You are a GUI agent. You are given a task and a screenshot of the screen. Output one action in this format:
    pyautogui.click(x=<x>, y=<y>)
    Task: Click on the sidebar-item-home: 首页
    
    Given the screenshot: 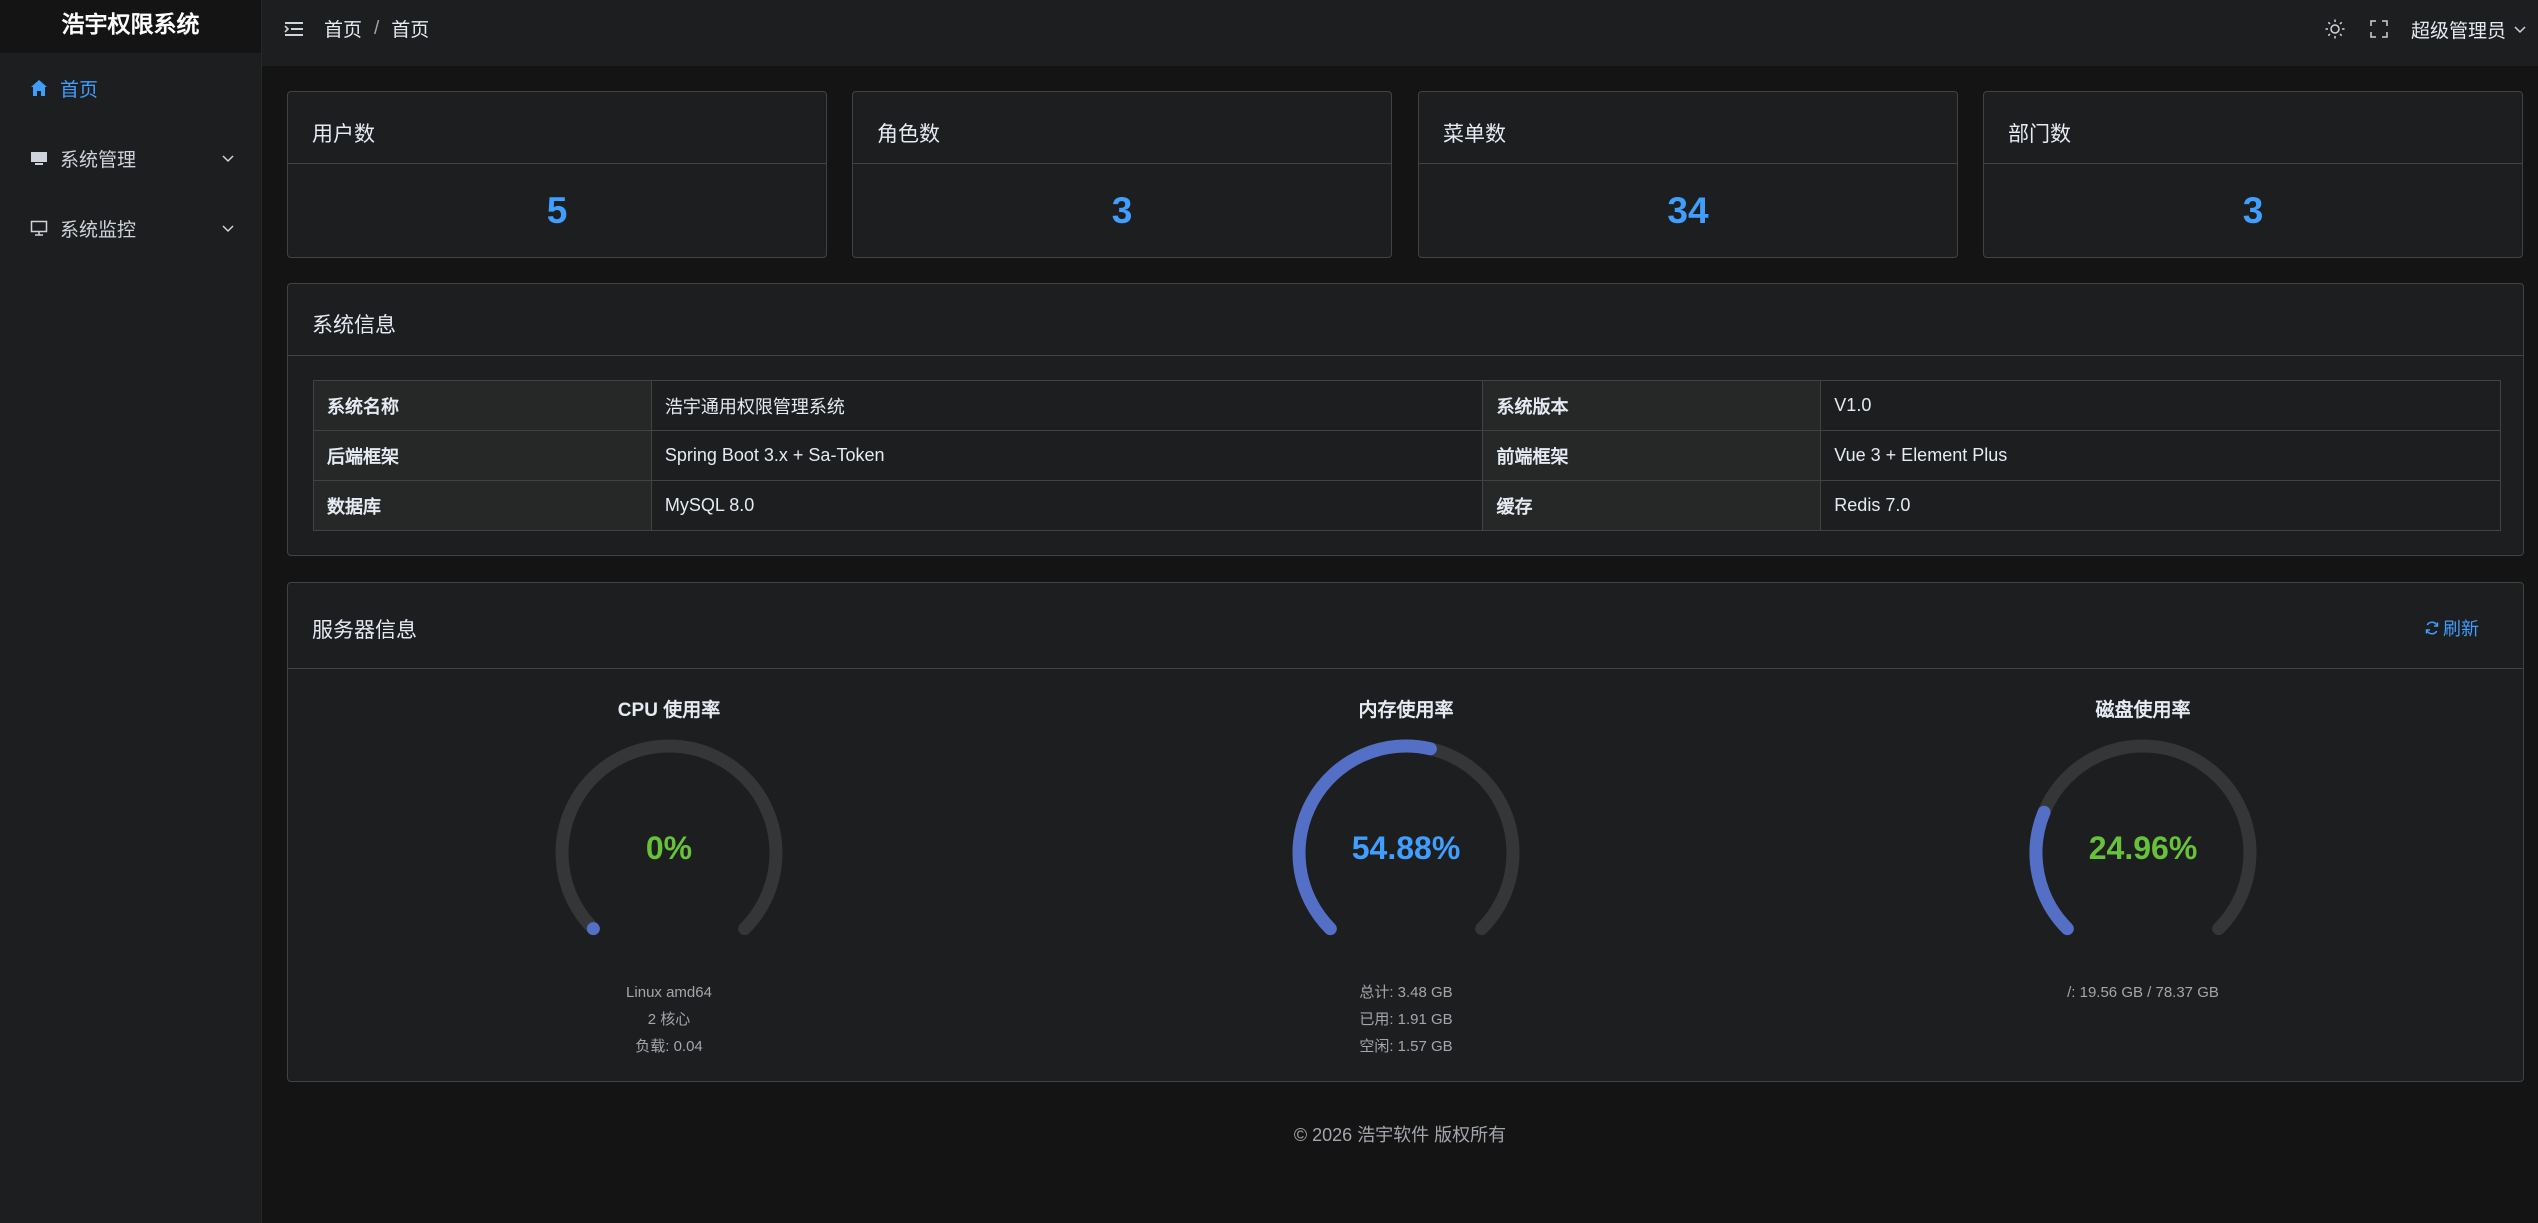 What is the action you would take?
    pyautogui.click(x=131, y=88)
    